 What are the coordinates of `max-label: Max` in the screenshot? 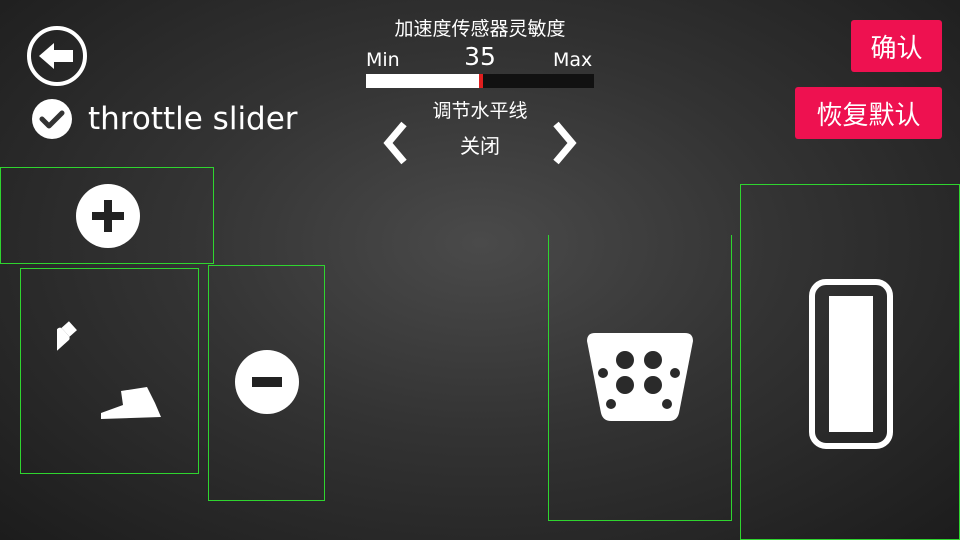 It's located at (573, 60).